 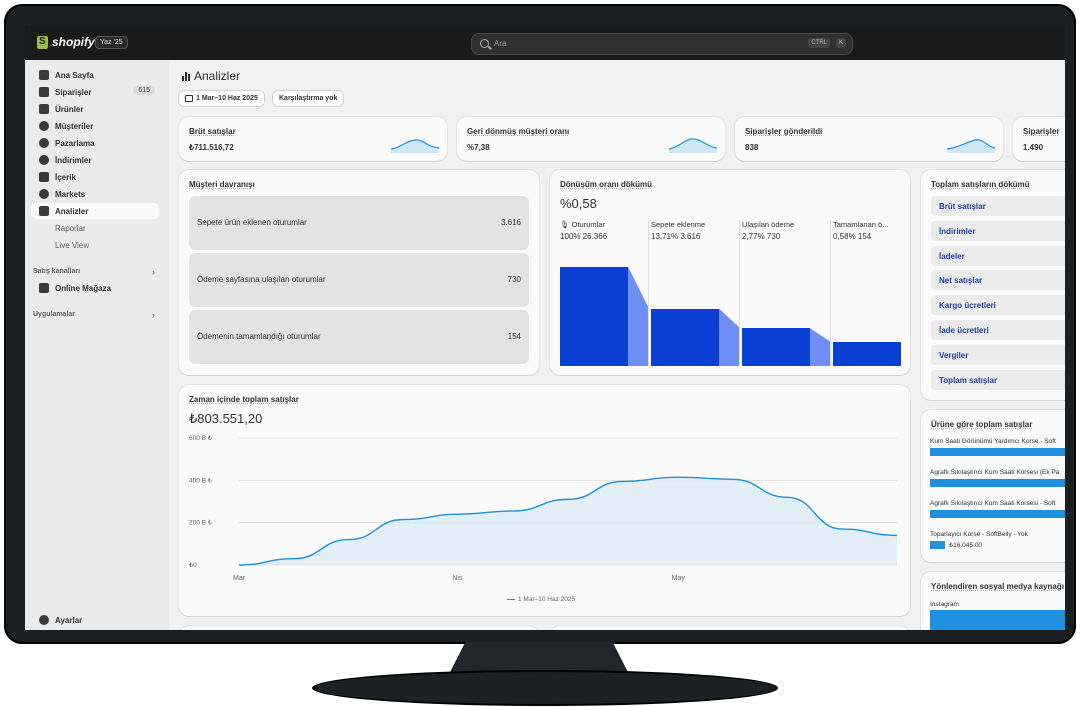 I want to click on sidebar-item-orders: Siparişler 615, so click(x=95, y=92).